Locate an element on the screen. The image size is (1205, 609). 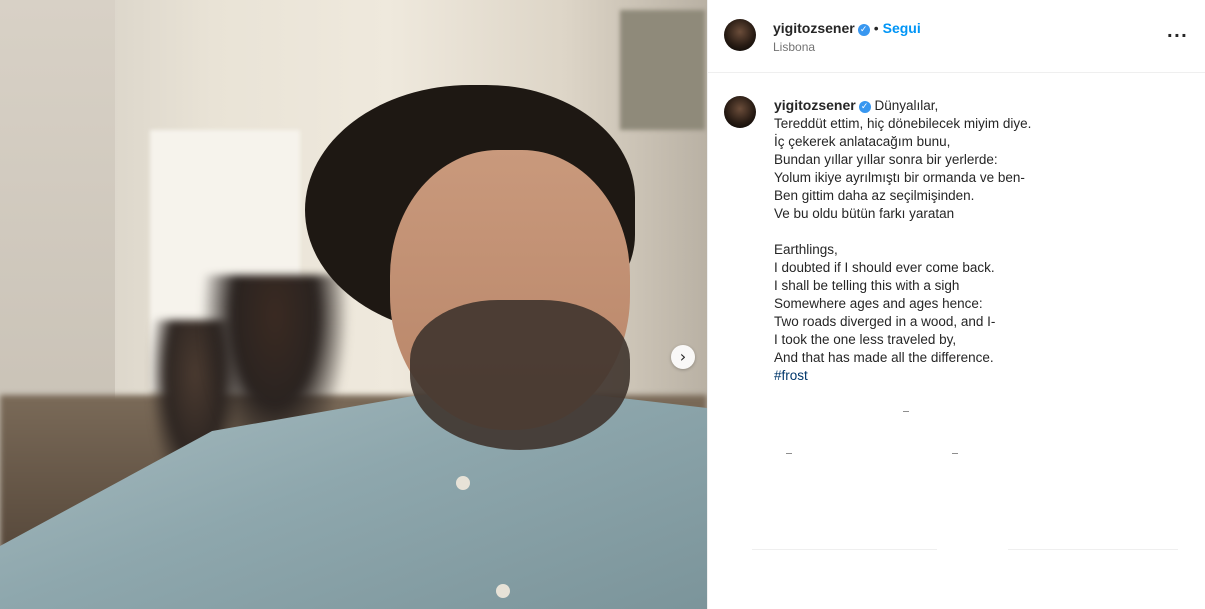
caption-line: I doubted if I should ever come back. is located at coordinates (884, 267).